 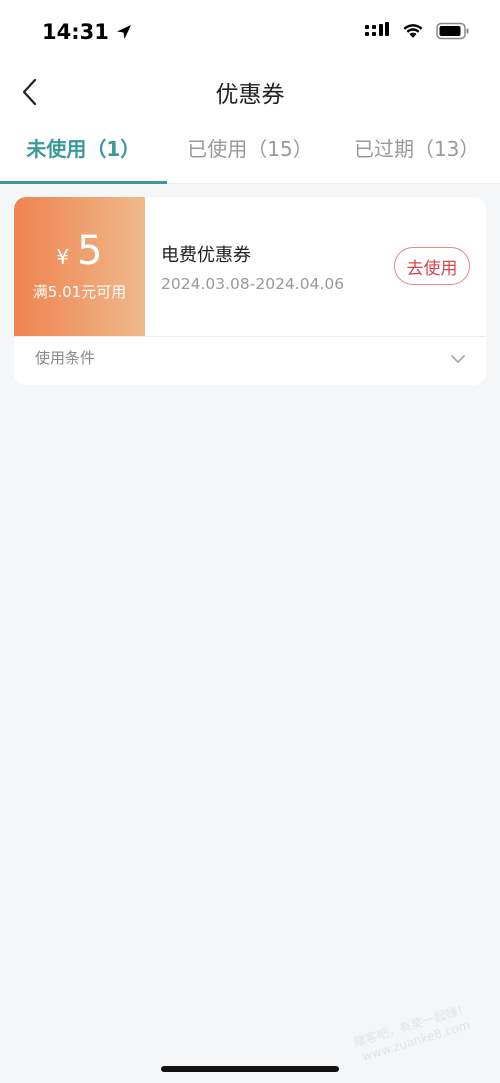 I want to click on home-indicator, so click(x=250, y=1069).